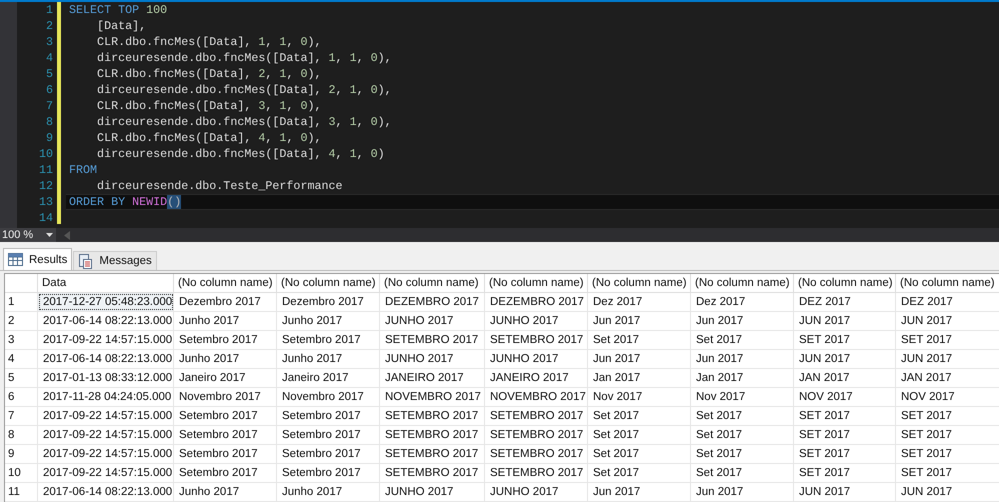 This screenshot has width=999, height=502. Describe the element at coordinates (48, 90) in the screenshot. I see `line-number: 6` at that location.